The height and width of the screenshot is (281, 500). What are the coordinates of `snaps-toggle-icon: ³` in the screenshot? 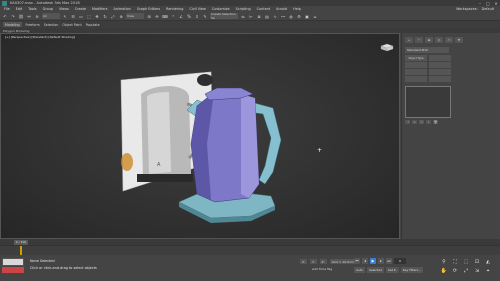 It's located at (173, 16).